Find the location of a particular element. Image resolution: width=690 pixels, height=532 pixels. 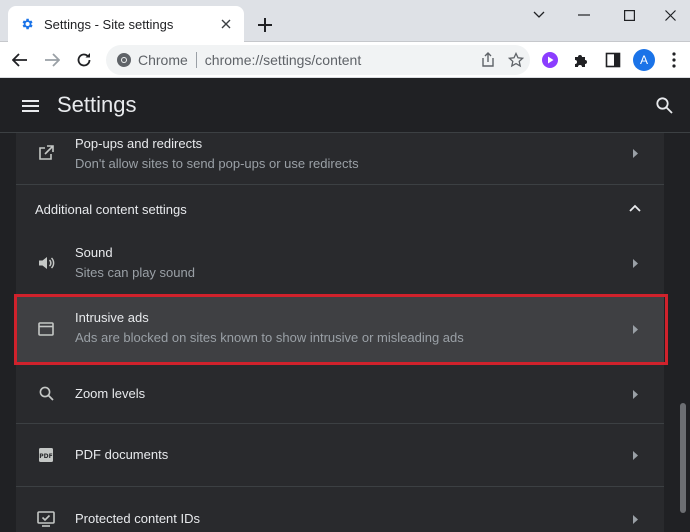

puzzle-icon is located at coordinates (581, 60).